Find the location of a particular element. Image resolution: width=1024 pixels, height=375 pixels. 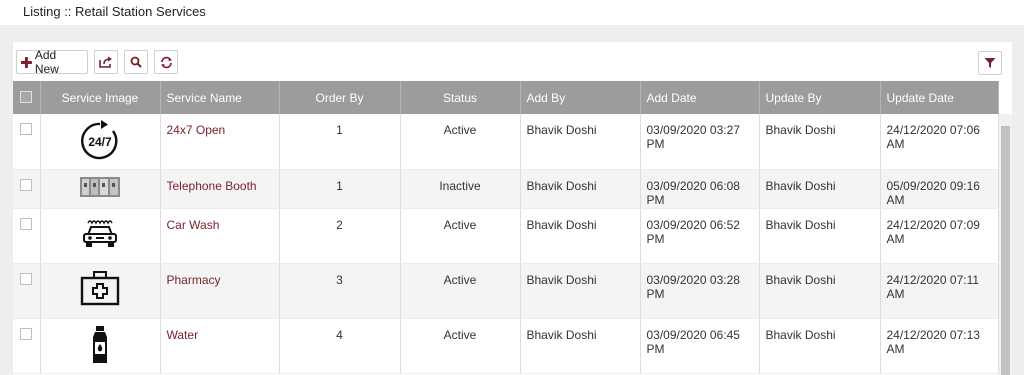

column-header: Update By is located at coordinates (820, 97).